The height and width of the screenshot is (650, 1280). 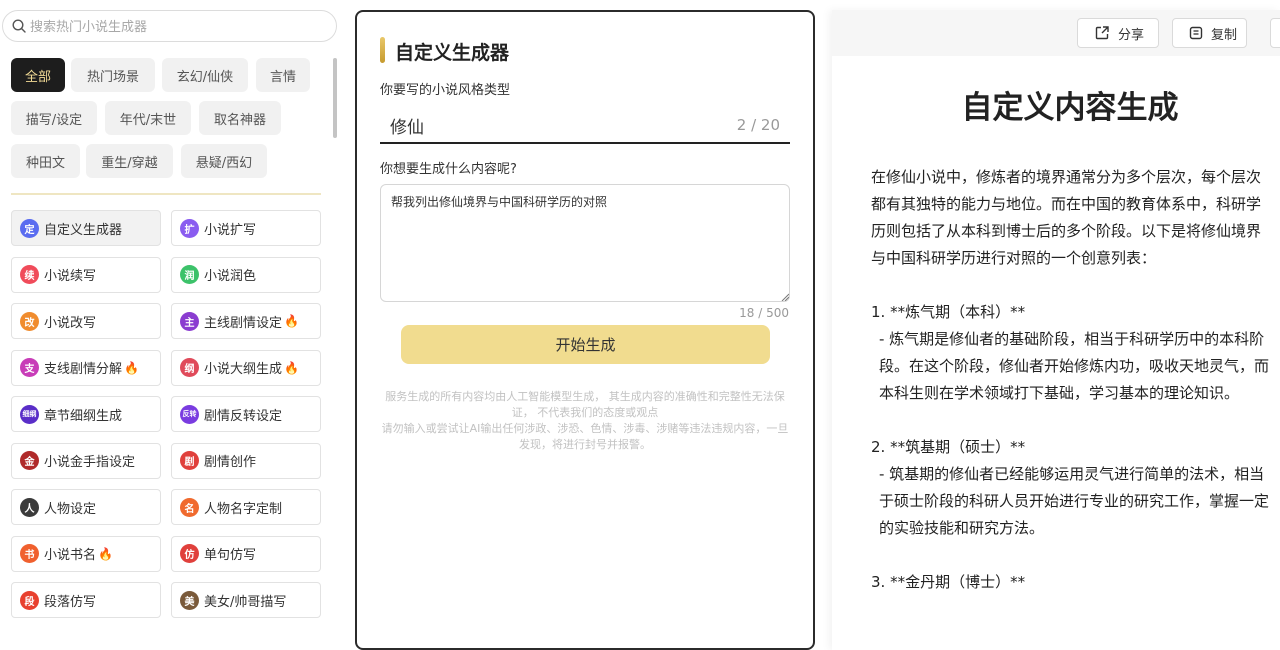 I want to click on tool-badge-icon: 仿, so click(x=189, y=553).